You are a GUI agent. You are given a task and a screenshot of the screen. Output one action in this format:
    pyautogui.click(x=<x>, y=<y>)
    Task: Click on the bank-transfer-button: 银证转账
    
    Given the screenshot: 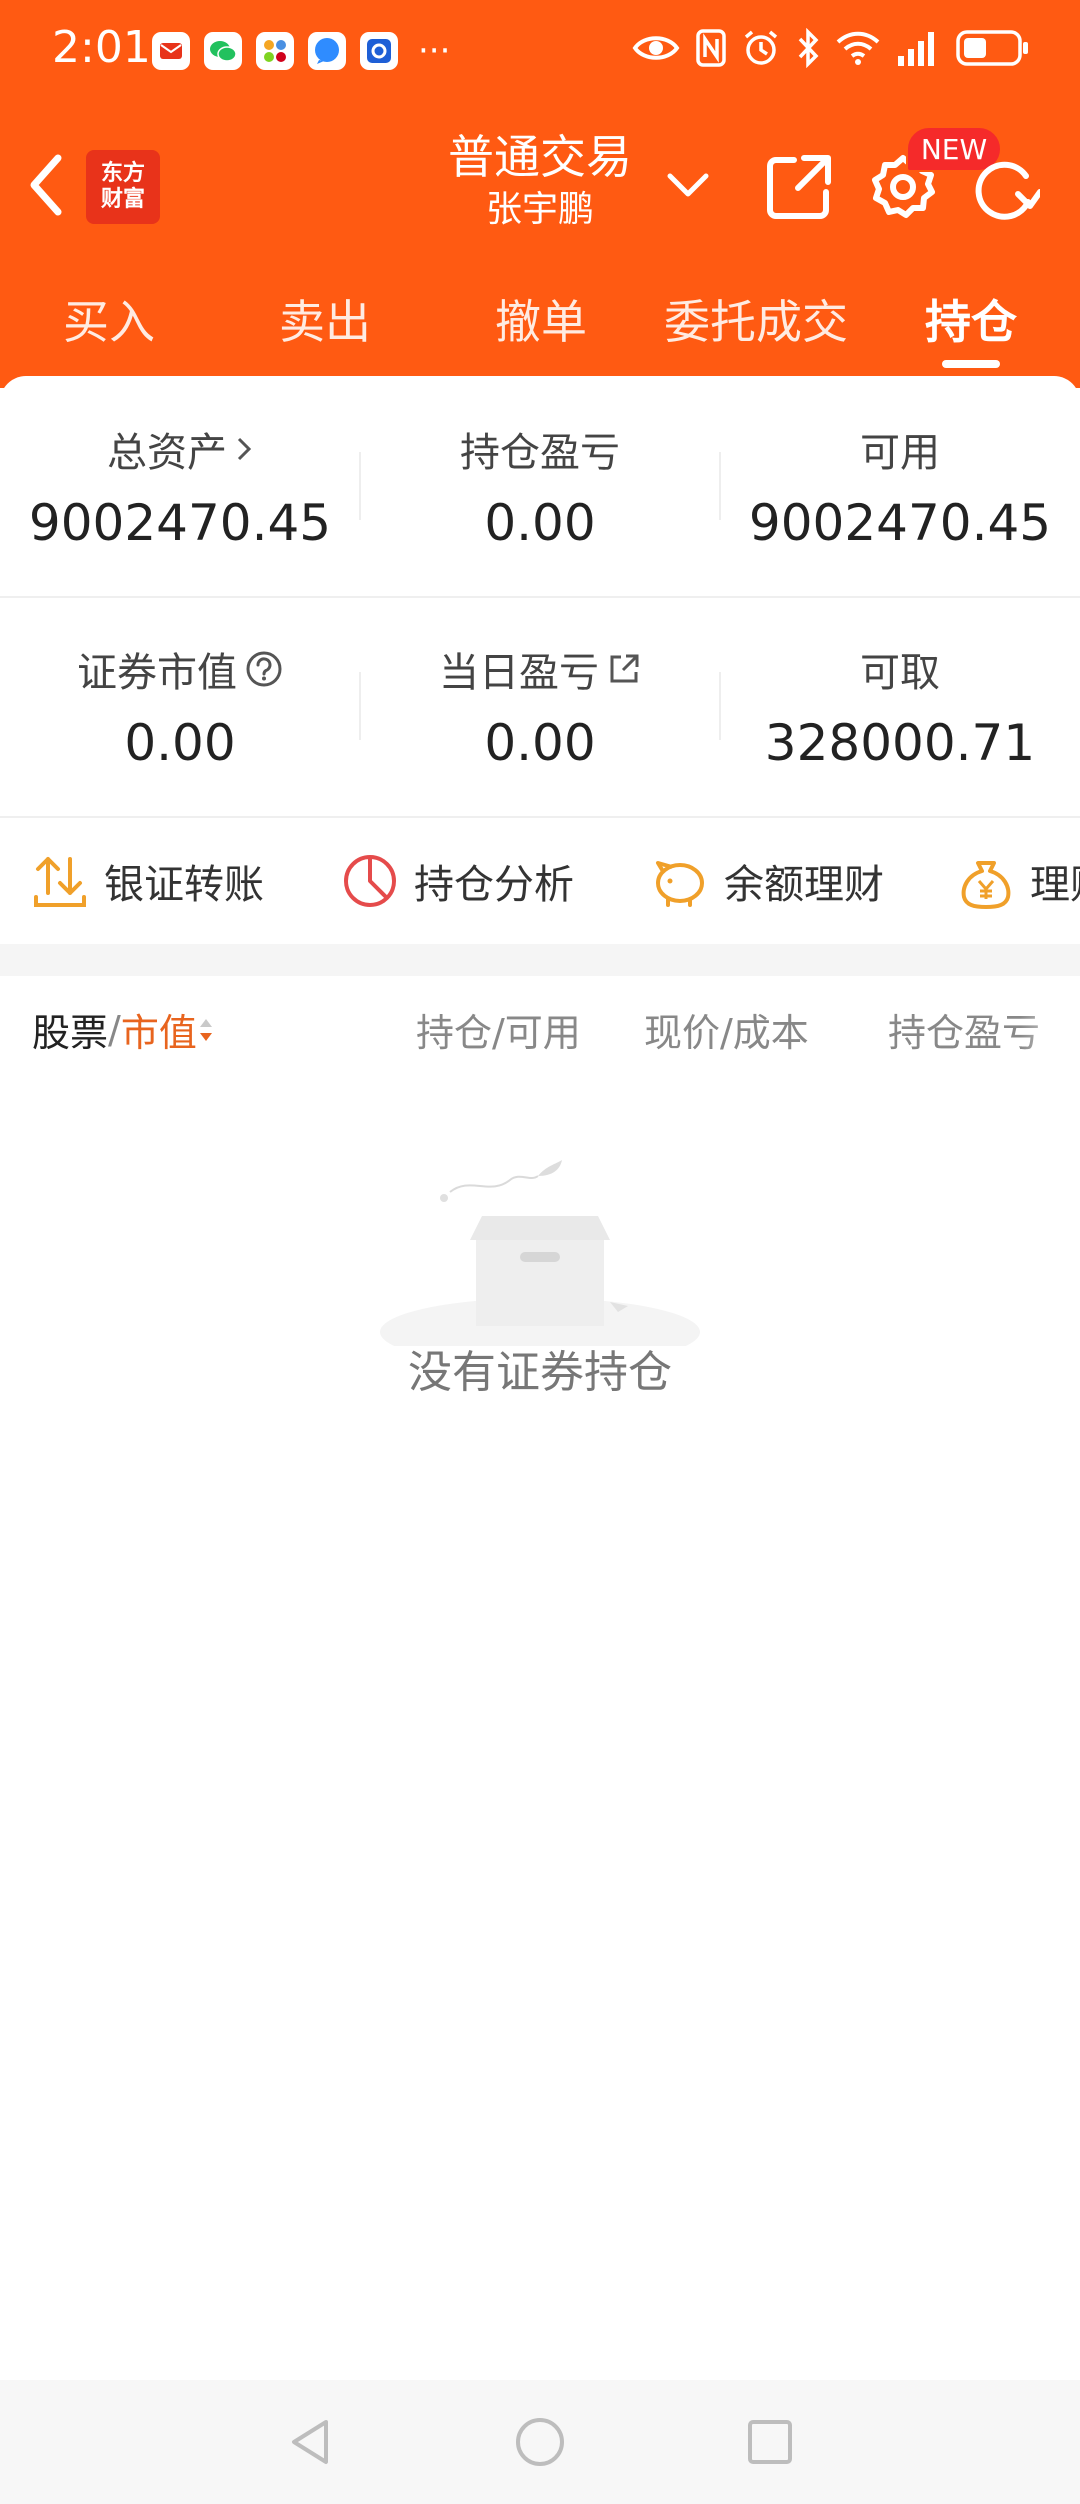 What is the action you would take?
    pyautogui.click(x=148, y=881)
    